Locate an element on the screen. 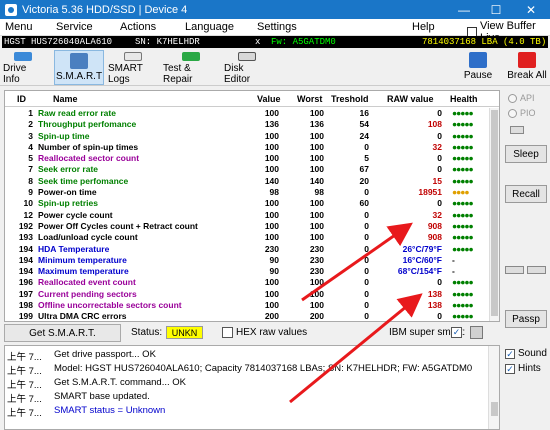 The width and height of the screenshot is (550, 430). hex-raw-checkbox is located at coordinates (227, 332).